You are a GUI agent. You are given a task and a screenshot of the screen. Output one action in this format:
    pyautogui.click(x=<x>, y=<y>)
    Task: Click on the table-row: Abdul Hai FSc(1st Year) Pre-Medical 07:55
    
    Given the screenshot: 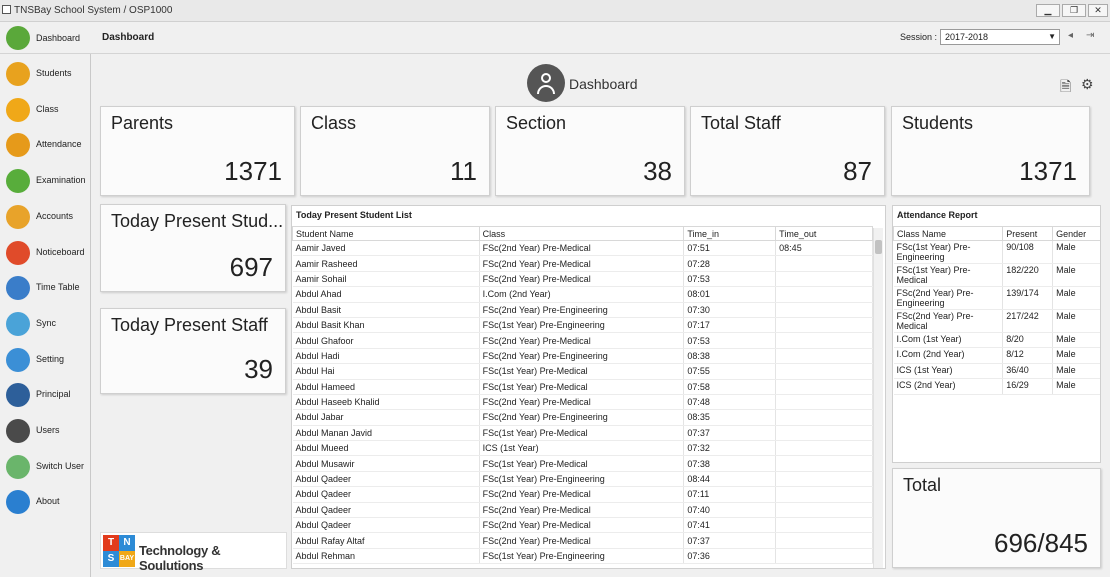 What is the action you would take?
    pyautogui.click(x=582, y=371)
    